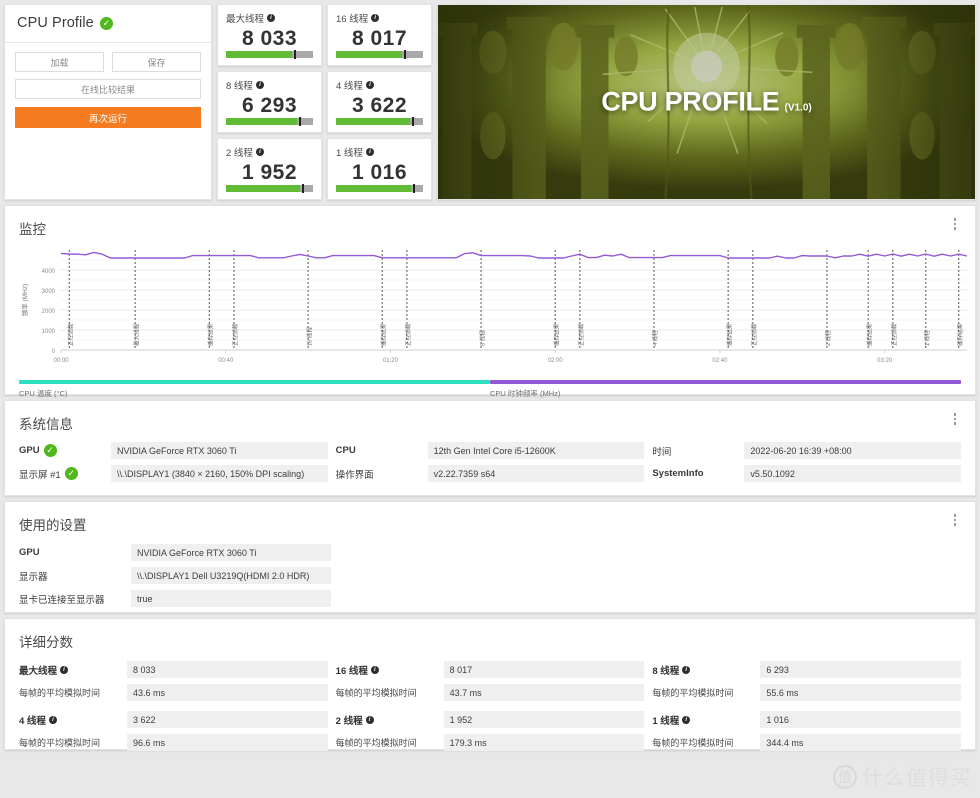 The height and width of the screenshot is (798, 980). What do you see at coordinates (678, 473) in the screenshot?
I see `system-info-key-text: SystemInfo` at bounding box center [678, 473].